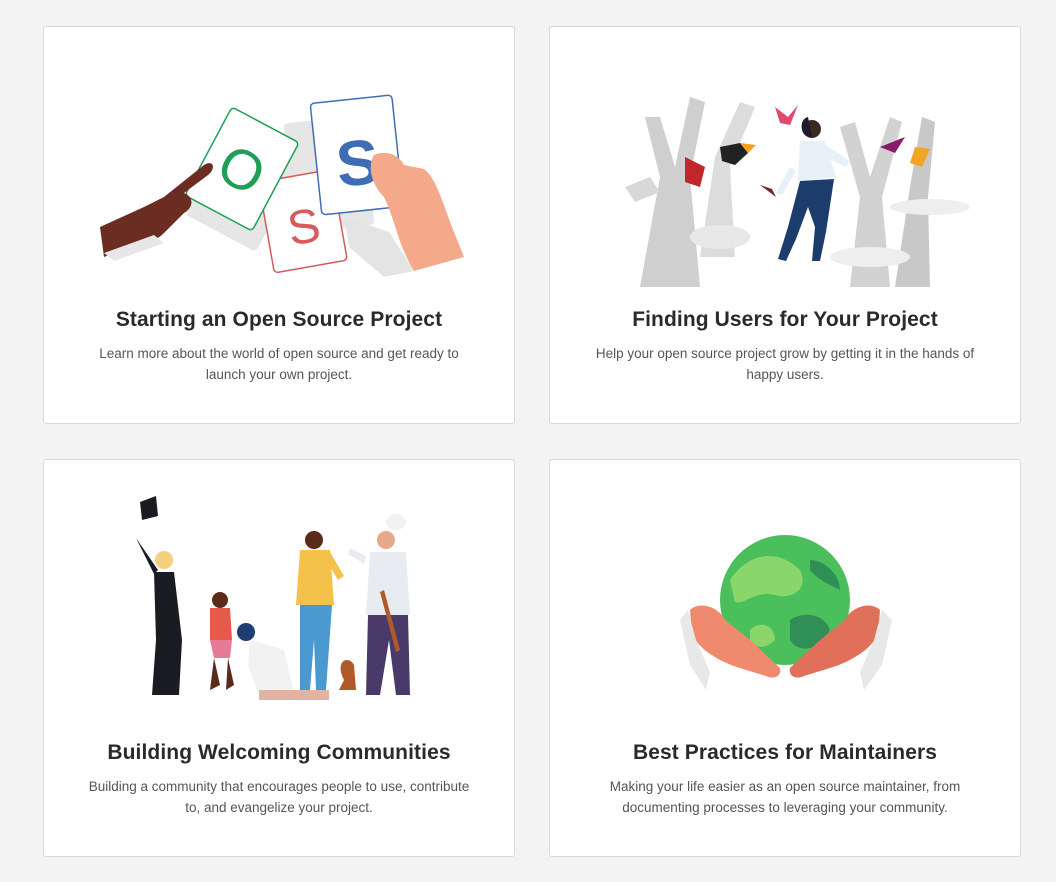 Image resolution: width=1056 pixels, height=882 pixels. I want to click on card-title: Finding Users for Your Project, so click(785, 320).